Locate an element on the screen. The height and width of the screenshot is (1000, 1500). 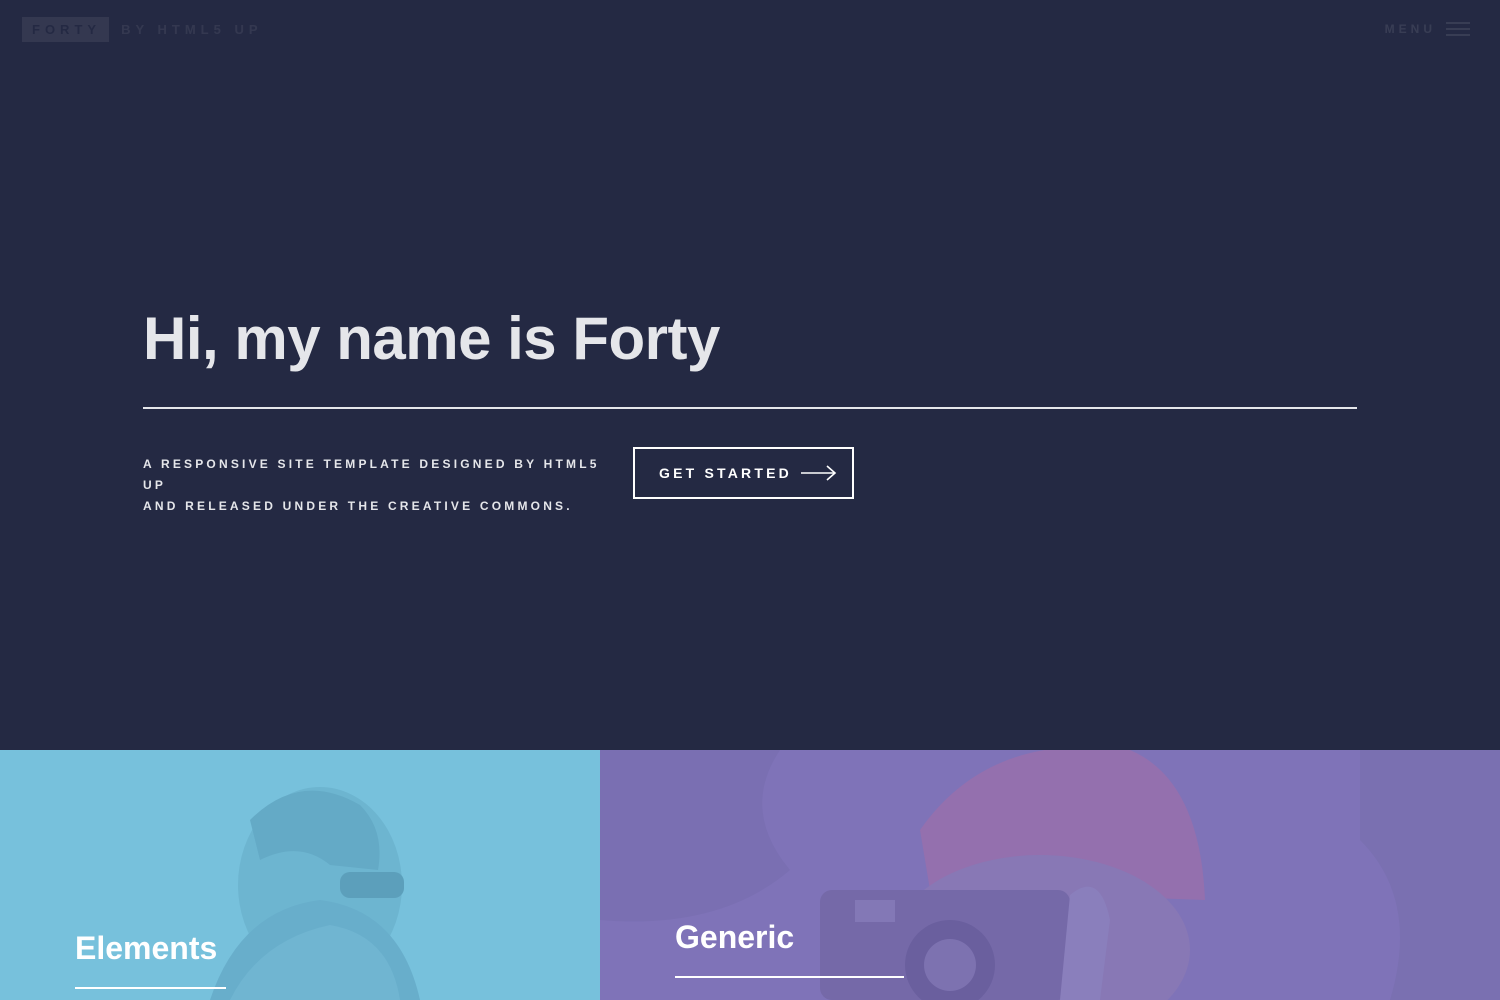
site-logo: Forty by HTML5 UP is located at coordinates (142, 29).